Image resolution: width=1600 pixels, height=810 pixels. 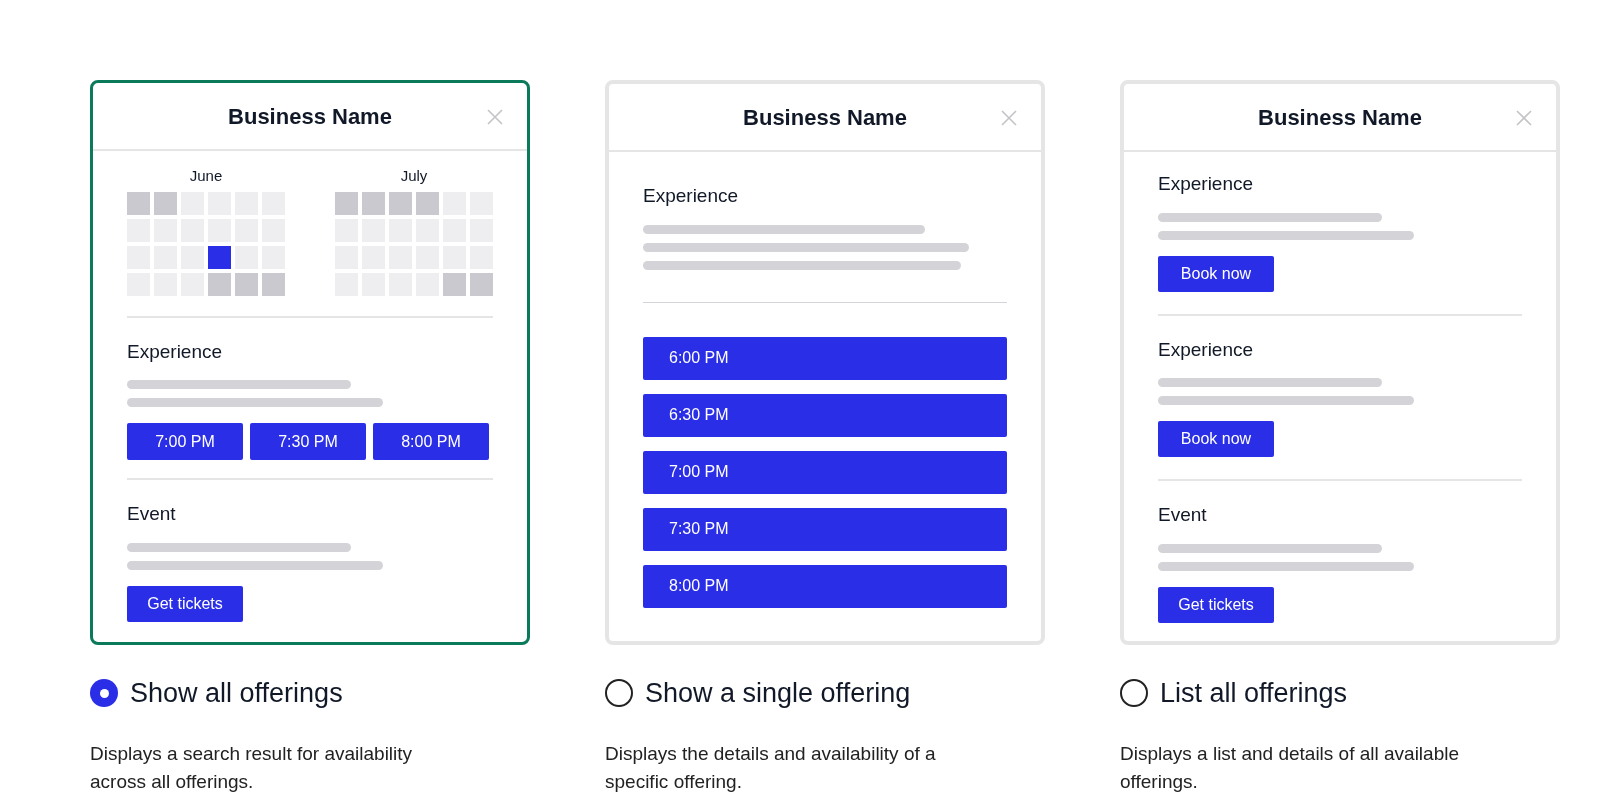 I want to click on month-label: July, so click(x=414, y=176).